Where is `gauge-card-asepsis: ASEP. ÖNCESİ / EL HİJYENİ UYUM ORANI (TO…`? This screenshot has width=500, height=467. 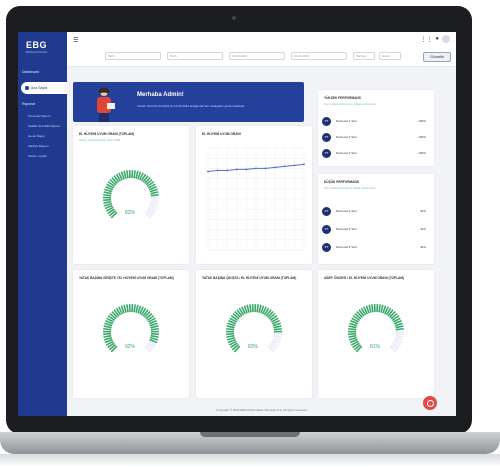 gauge-card-asepsis: ASEP. ÖNCESİ / EL HİJYENİ UYUM ORANI (TO… is located at coordinates (376, 334).